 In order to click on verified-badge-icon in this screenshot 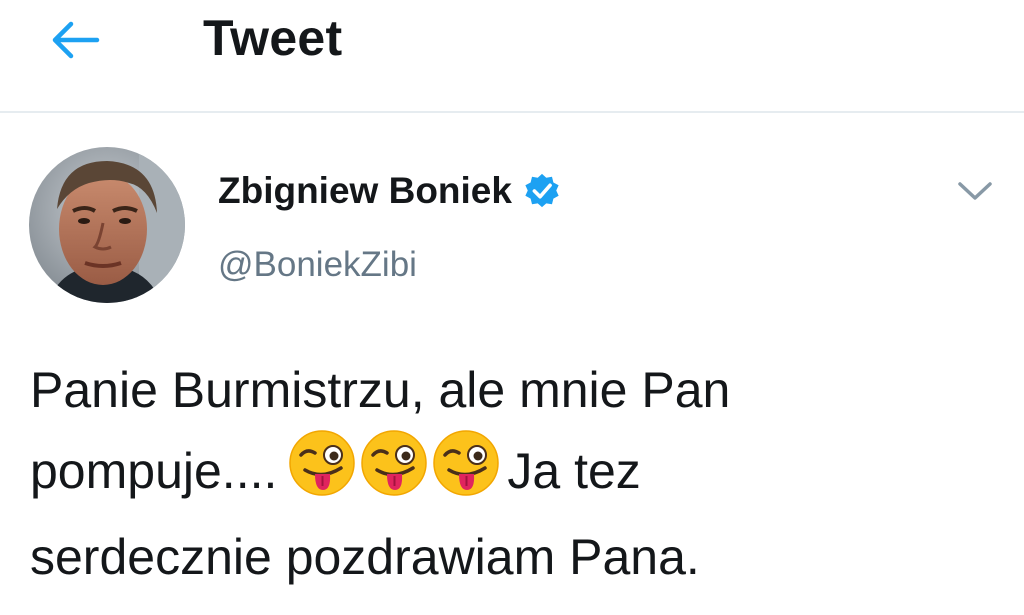, I will do `click(542, 190)`.